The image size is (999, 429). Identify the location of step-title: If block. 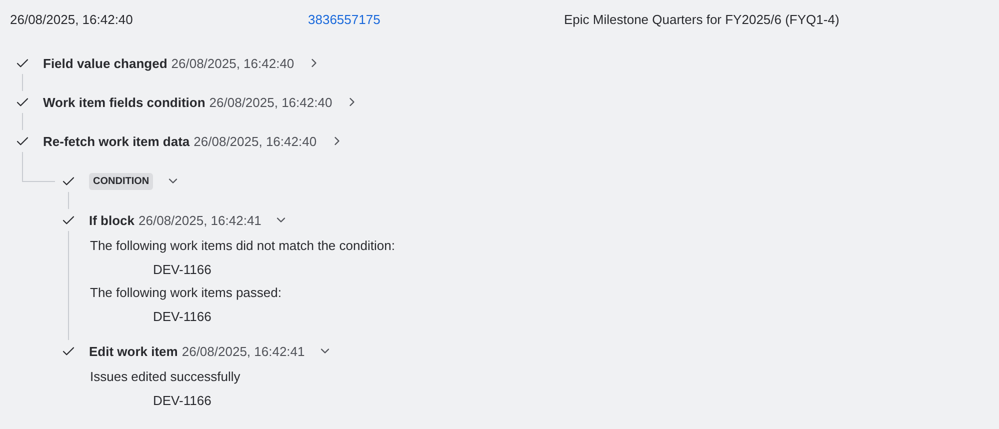
(112, 220).